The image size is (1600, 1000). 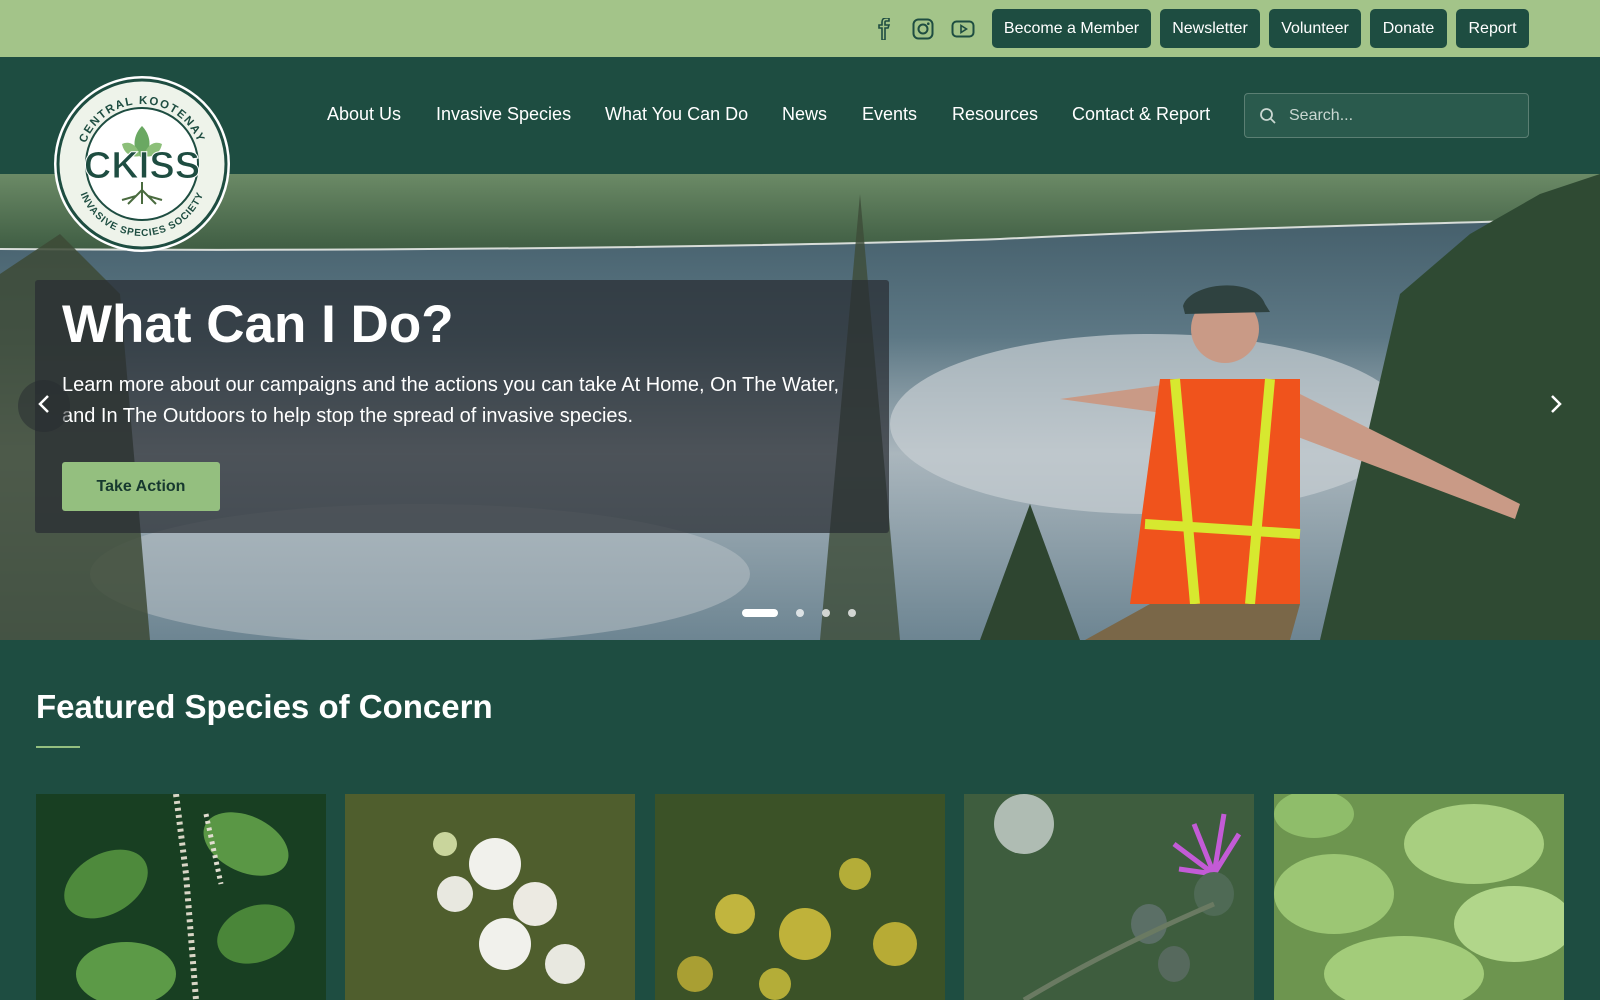 I want to click on instagram-icon, so click(x=923, y=29).